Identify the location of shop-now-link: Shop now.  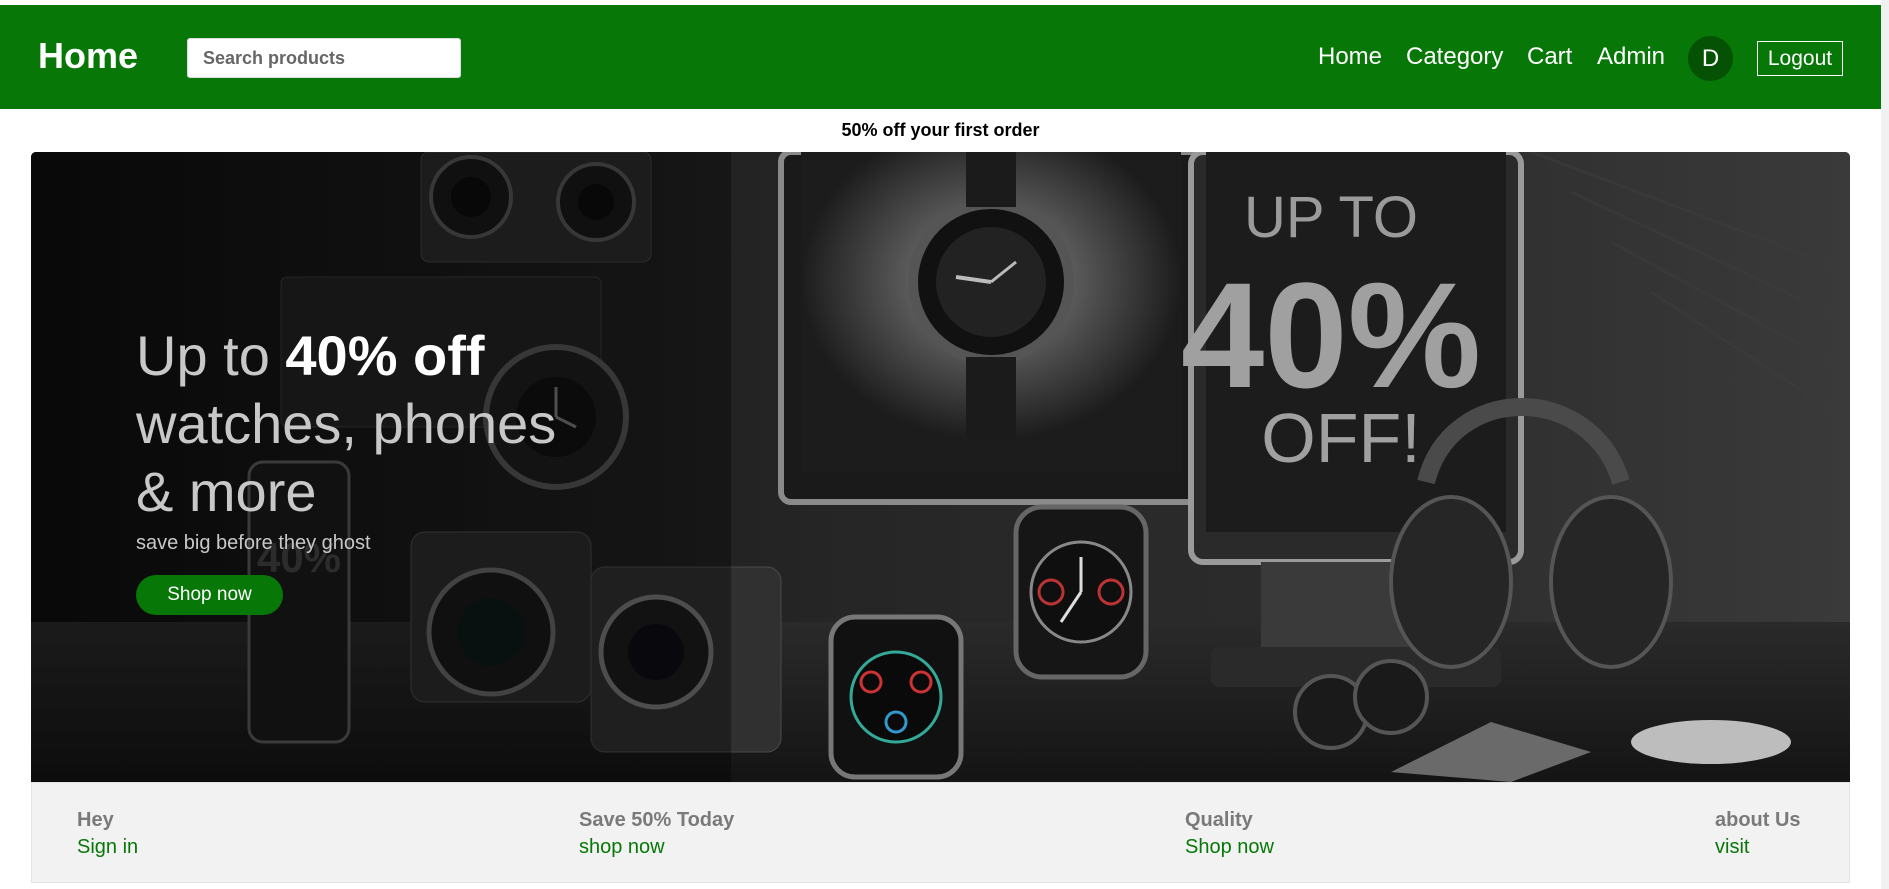
(1229, 847).